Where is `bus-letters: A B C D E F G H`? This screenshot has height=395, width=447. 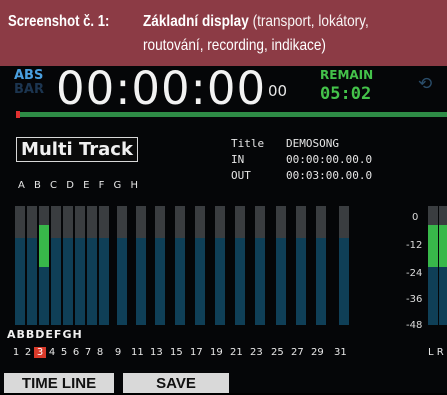 bus-letters: A B C D E F G H is located at coordinates (79, 185).